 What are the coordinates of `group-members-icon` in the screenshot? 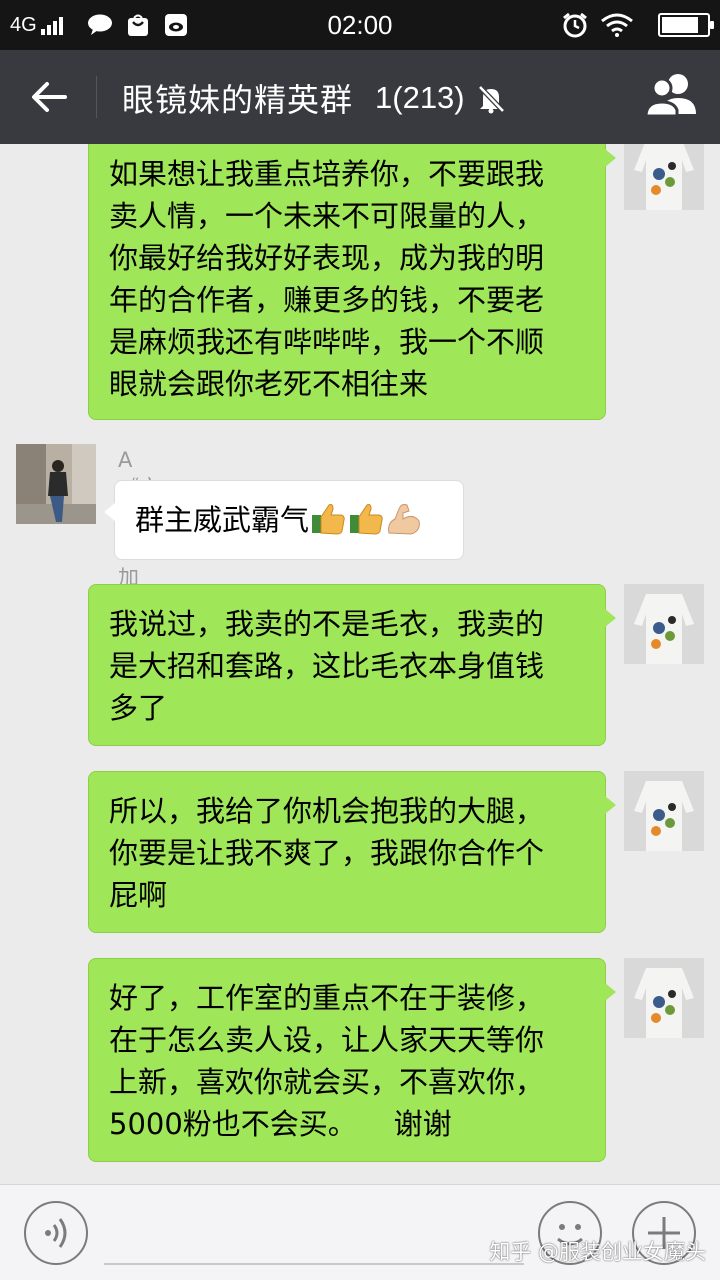 It's located at (670, 96).